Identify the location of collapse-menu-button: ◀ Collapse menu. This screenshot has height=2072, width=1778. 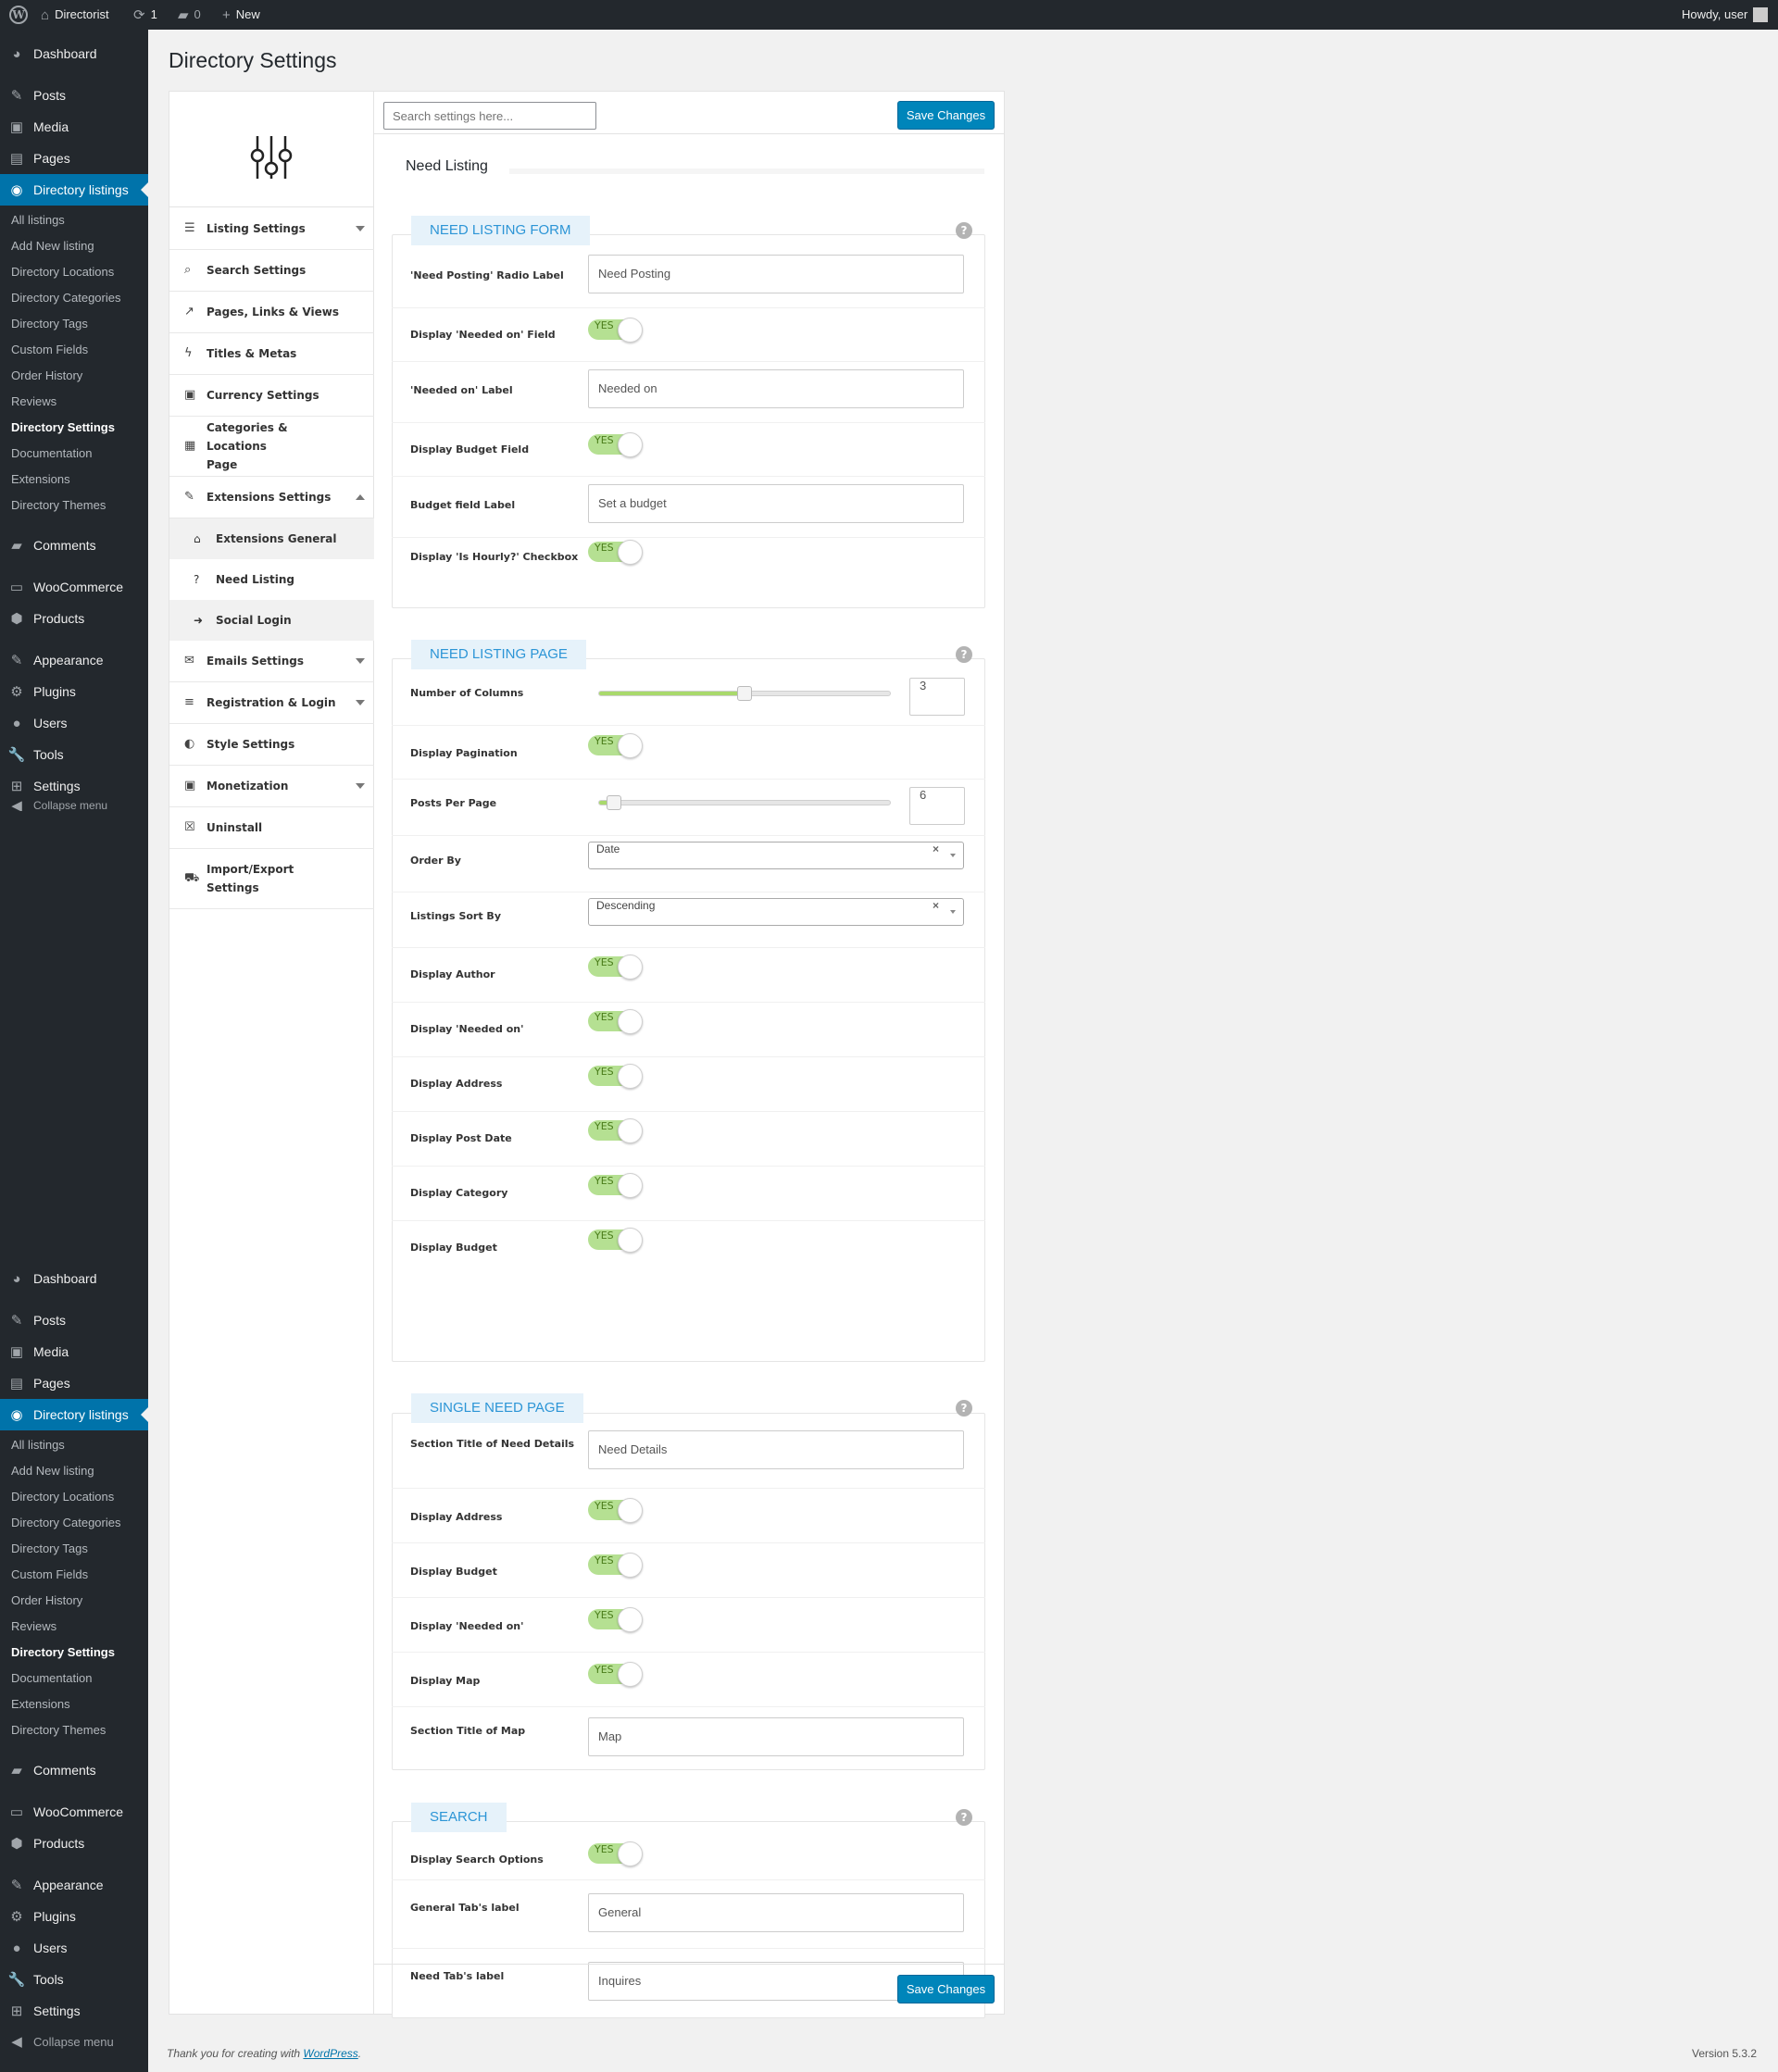
(74, 2041).